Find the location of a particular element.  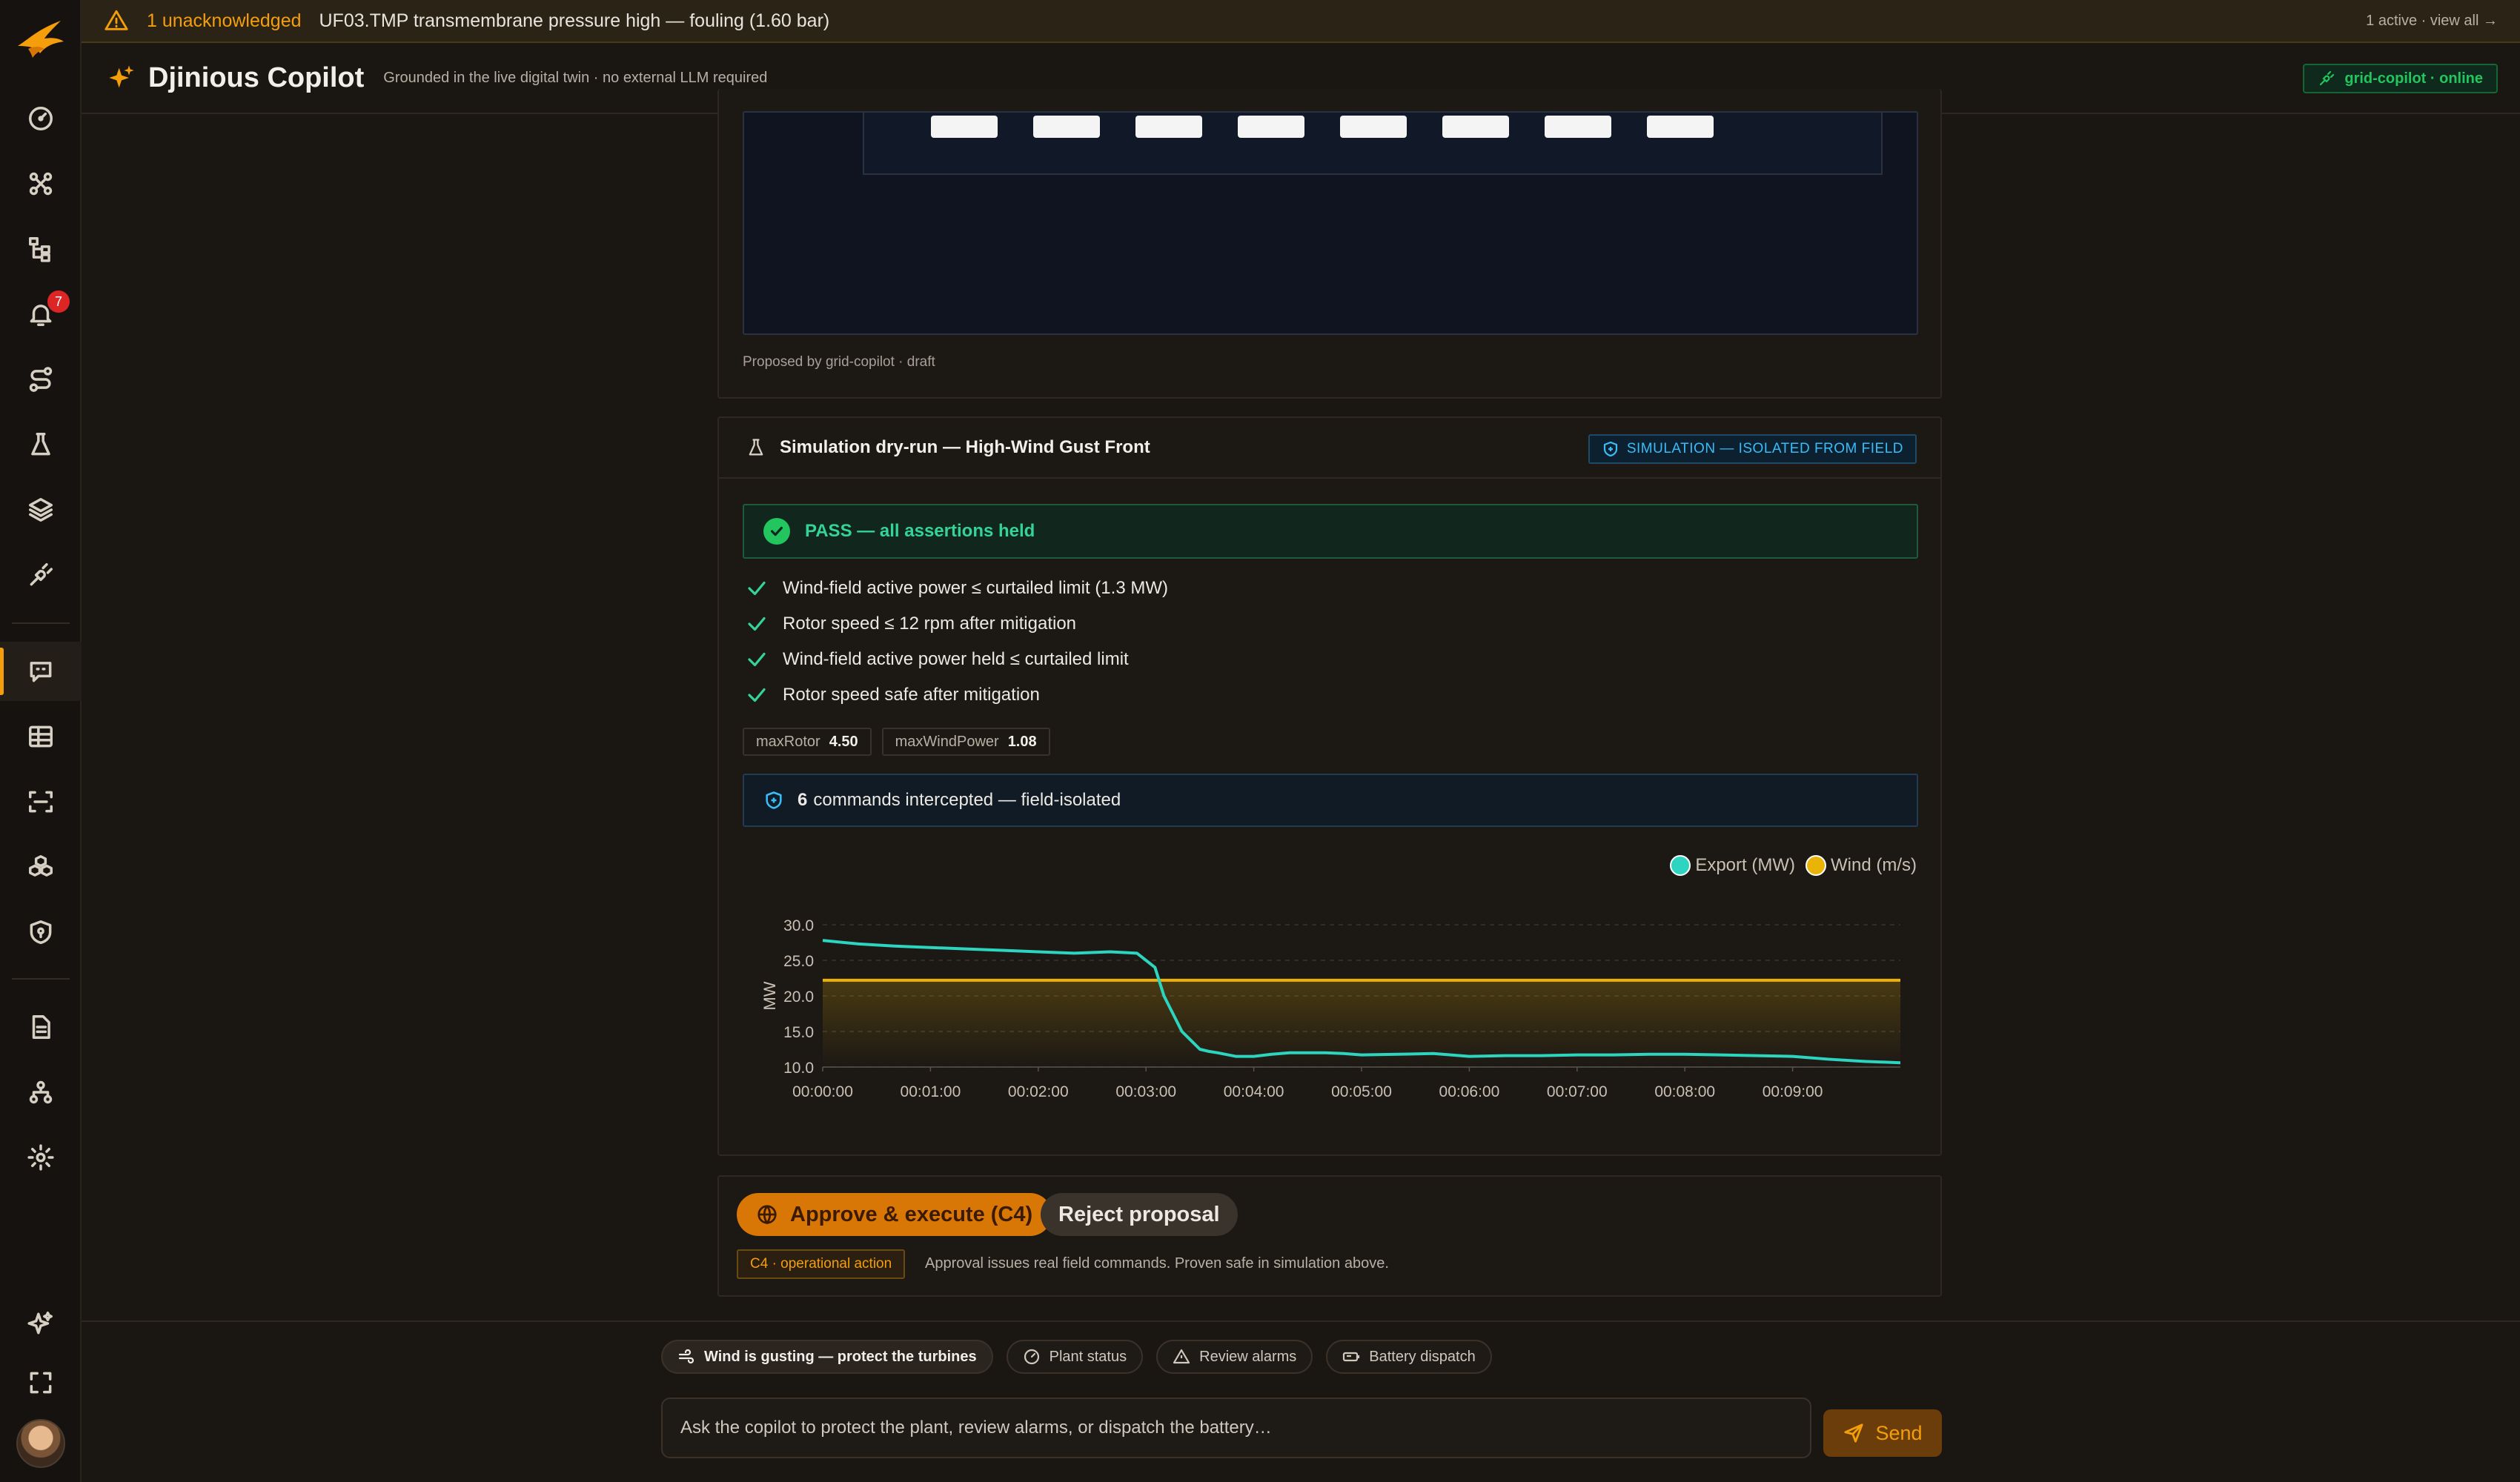

suggestion-battery-dispatch: Battery dispatch is located at coordinates (1409, 1357).